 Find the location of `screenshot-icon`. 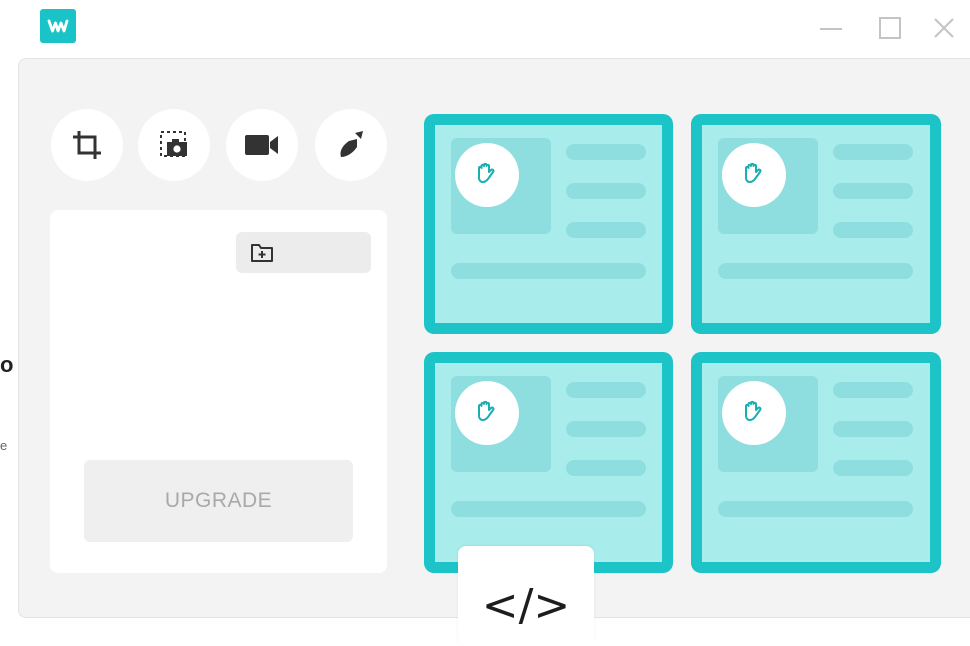

screenshot-icon is located at coordinates (174, 145).